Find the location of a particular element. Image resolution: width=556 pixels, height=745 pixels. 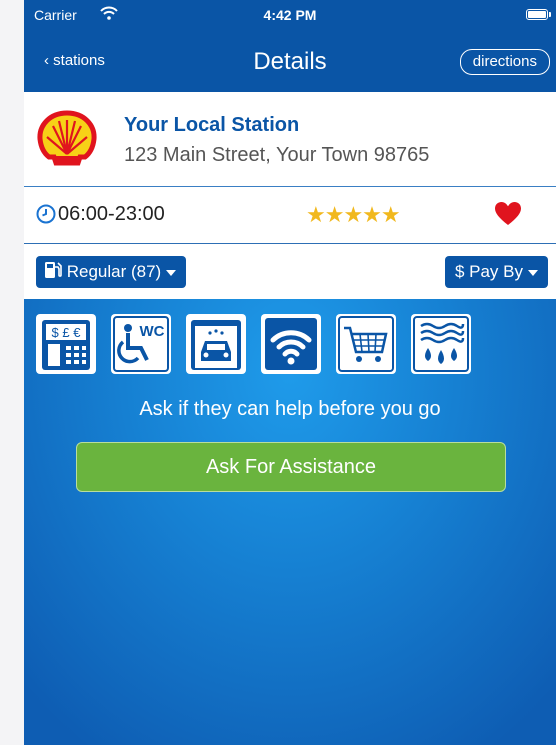

hours-row: 06:00-23:00 ★★★★★ is located at coordinates (290, 215).